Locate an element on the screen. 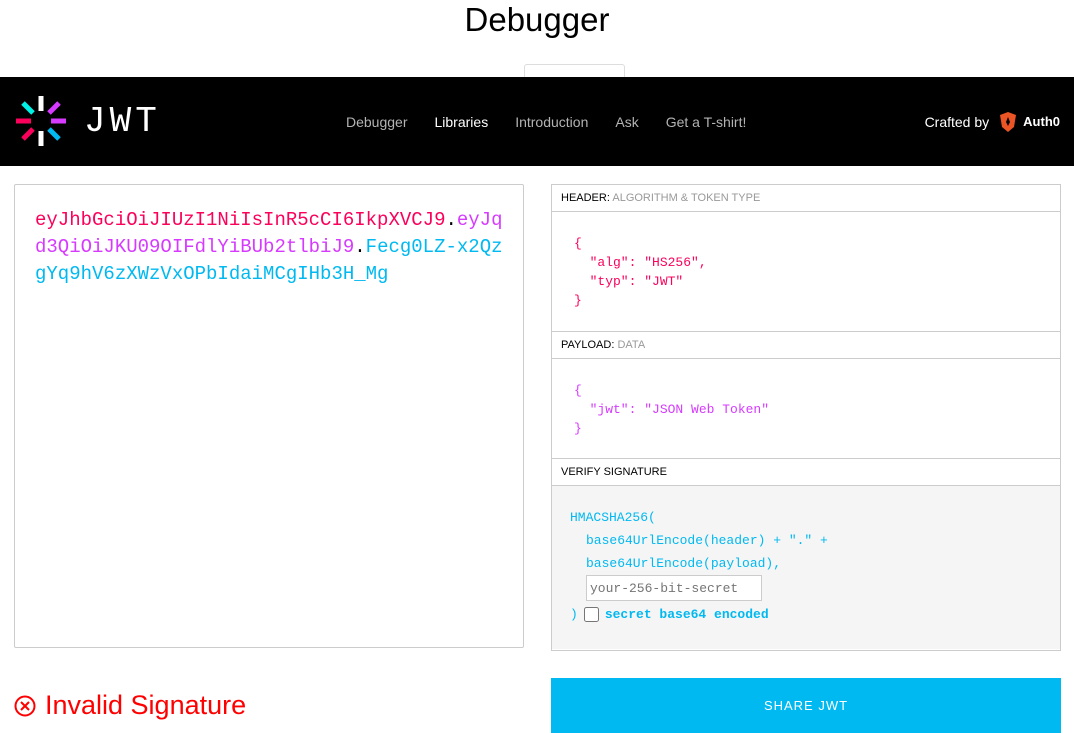  auth0-brand: Auth0 is located at coordinates (1028, 122).